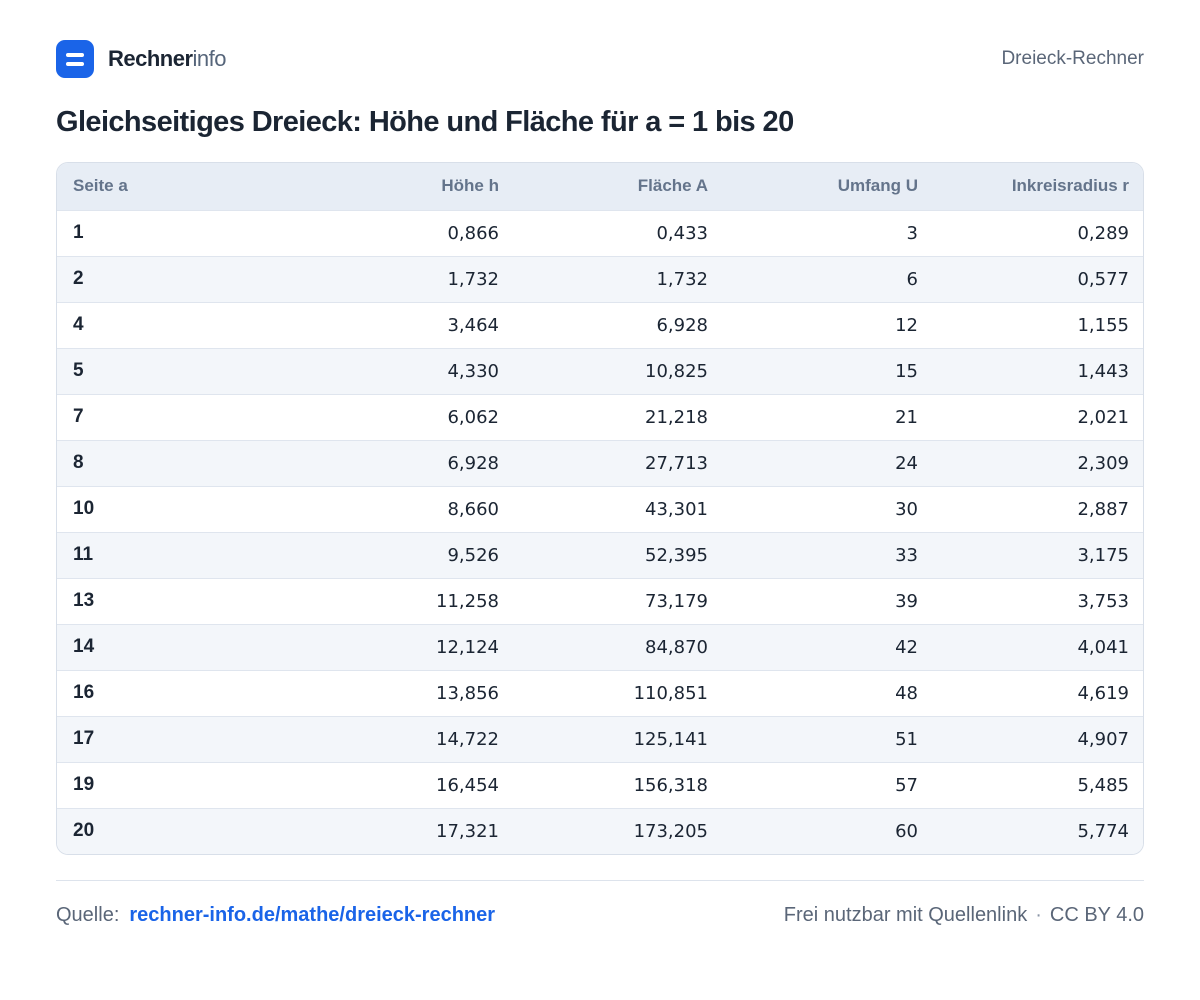  What do you see at coordinates (619, 692) in the screenshot?
I see `table-cell: 110,851` at bounding box center [619, 692].